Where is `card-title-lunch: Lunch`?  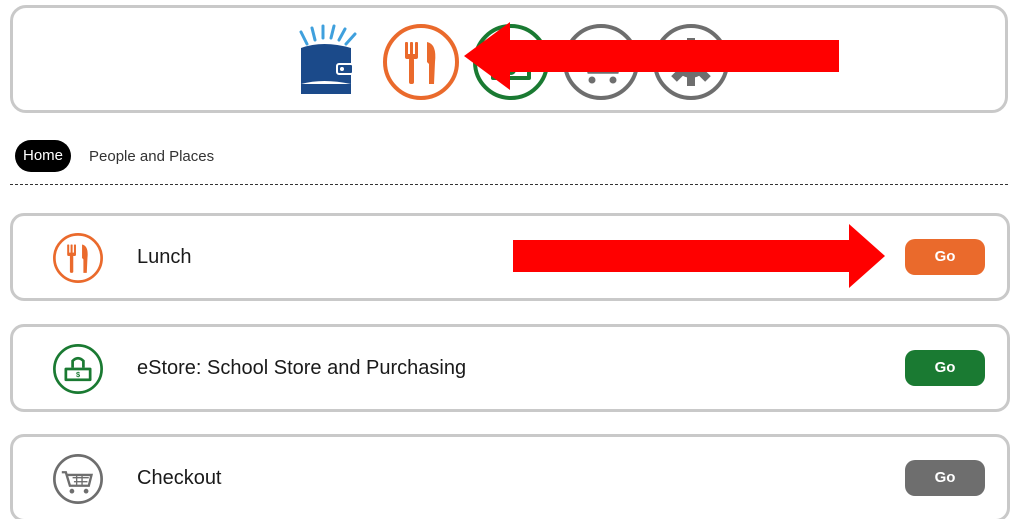
card-title-lunch: Lunch is located at coordinates (164, 257).